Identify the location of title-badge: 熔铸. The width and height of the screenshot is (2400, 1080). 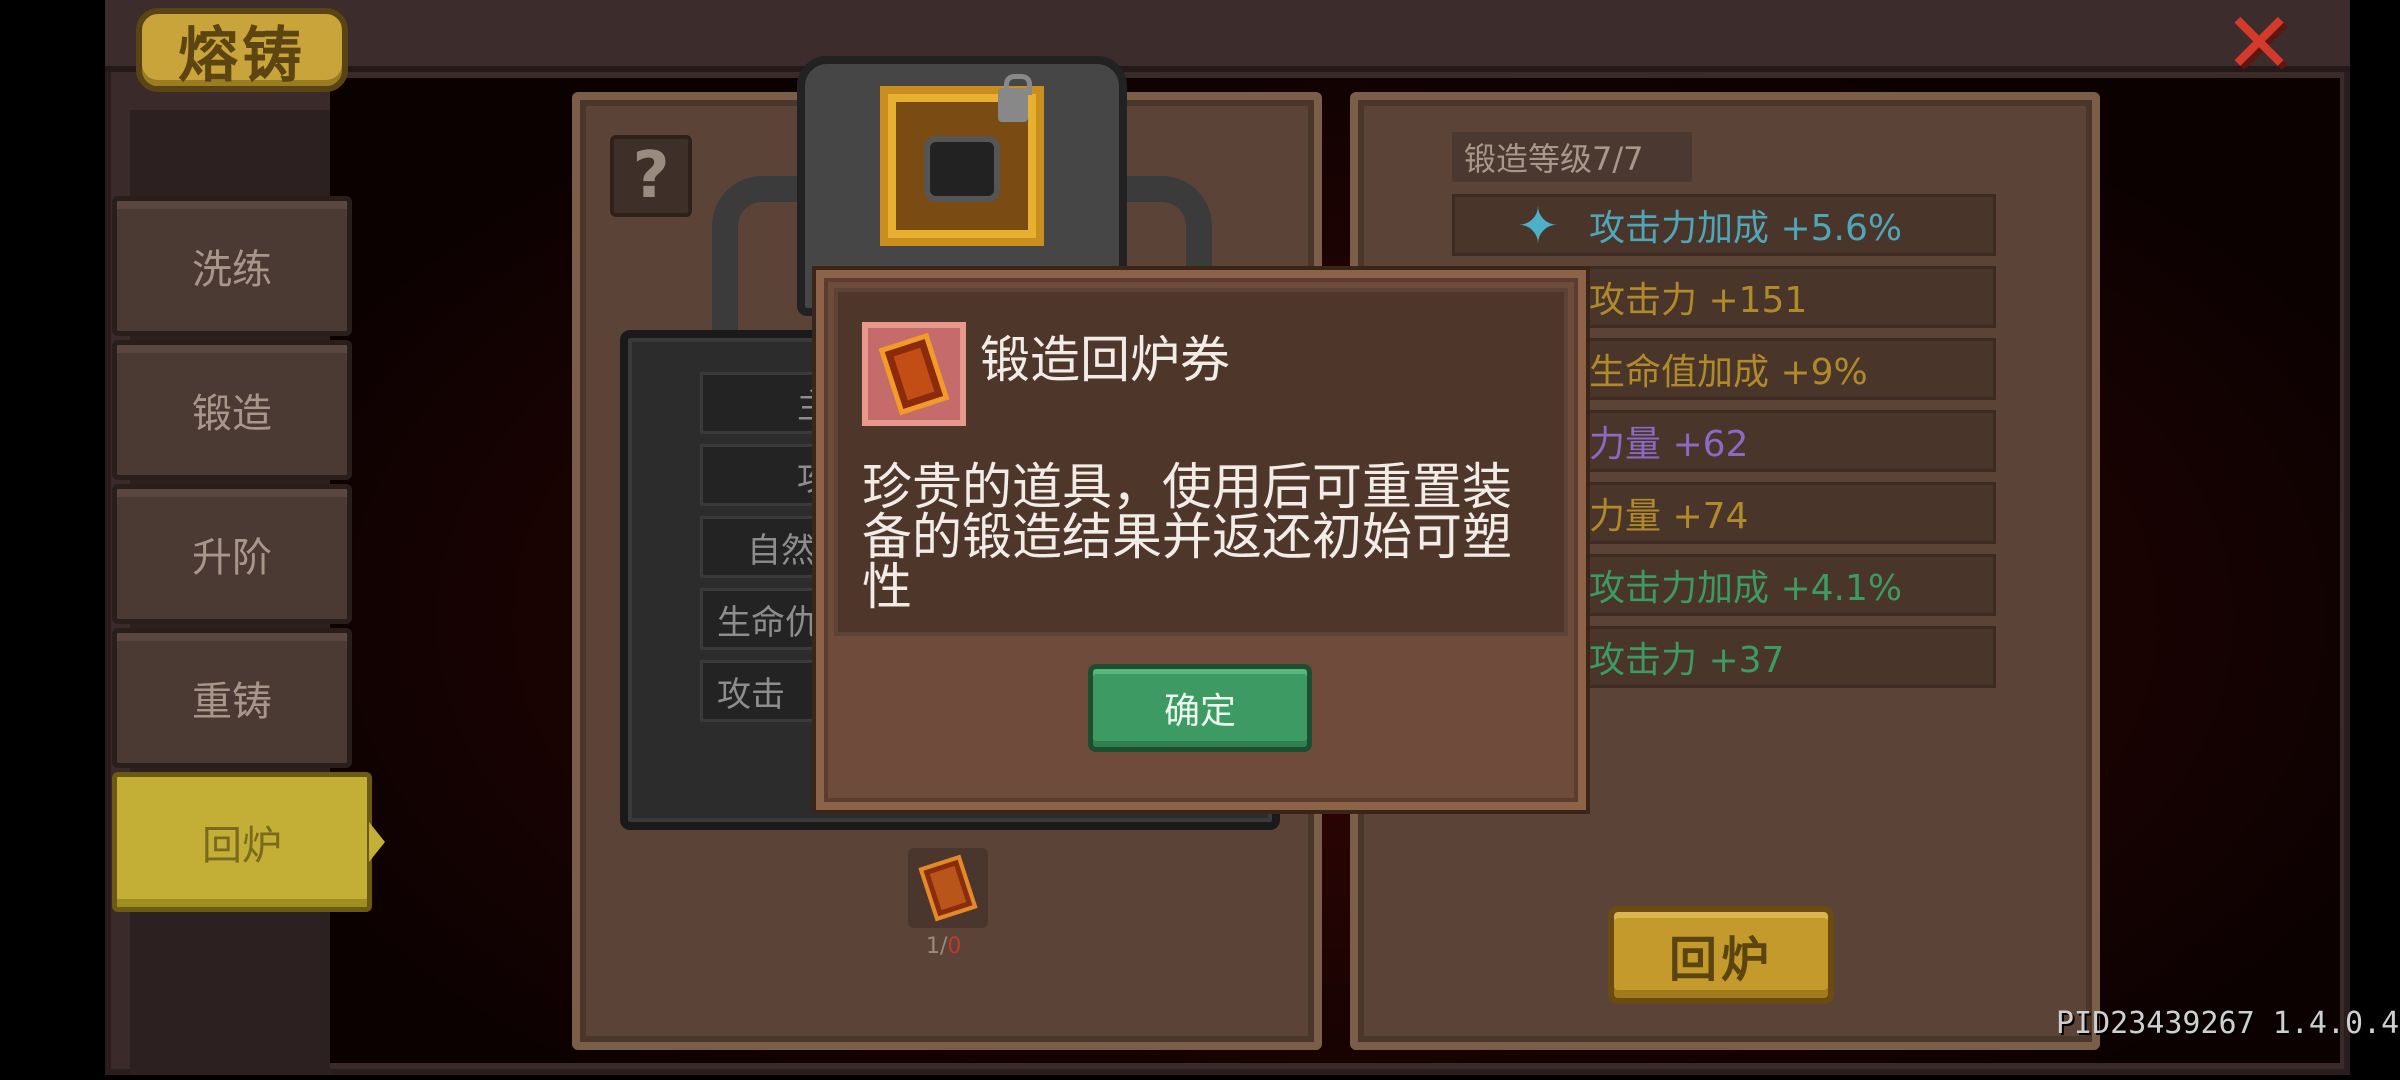
(242, 50).